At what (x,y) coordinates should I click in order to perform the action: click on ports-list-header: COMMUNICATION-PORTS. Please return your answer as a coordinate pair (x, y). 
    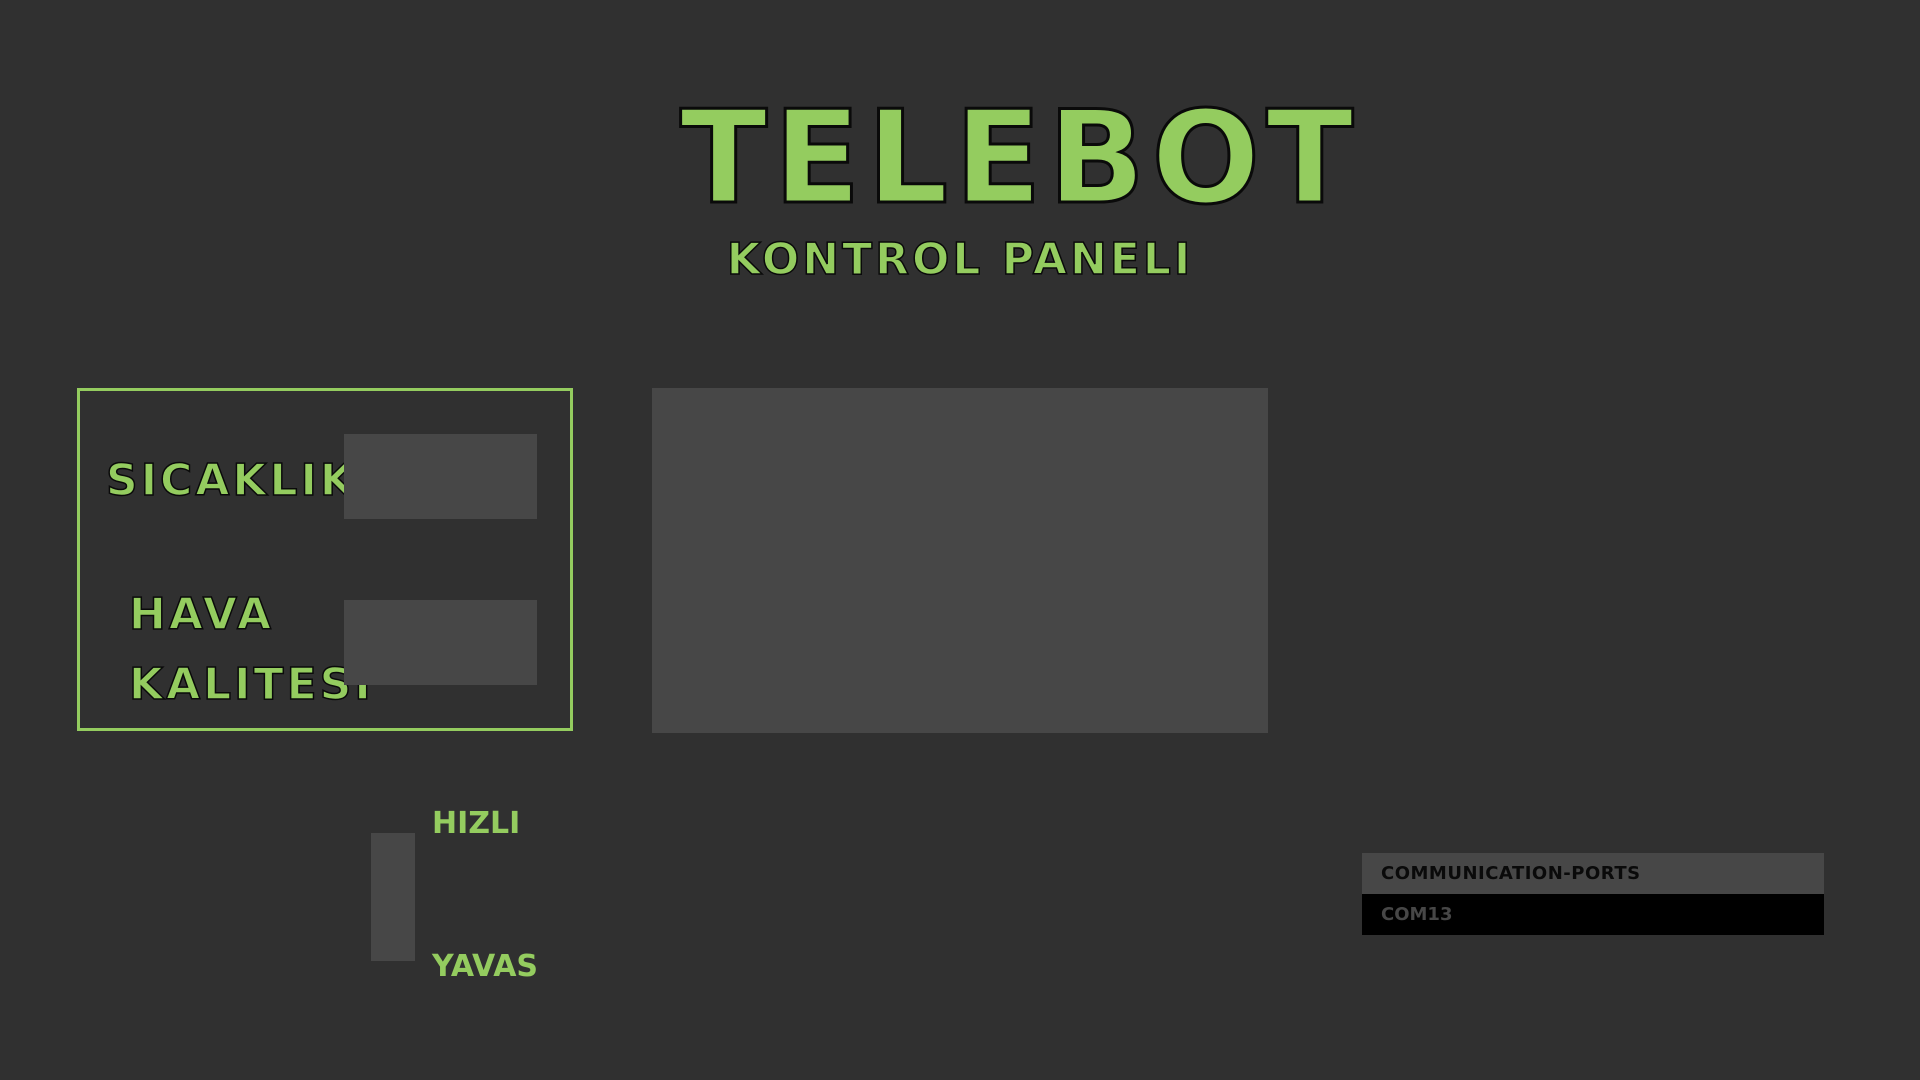
    Looking at the image, I should click on (1593, 873).